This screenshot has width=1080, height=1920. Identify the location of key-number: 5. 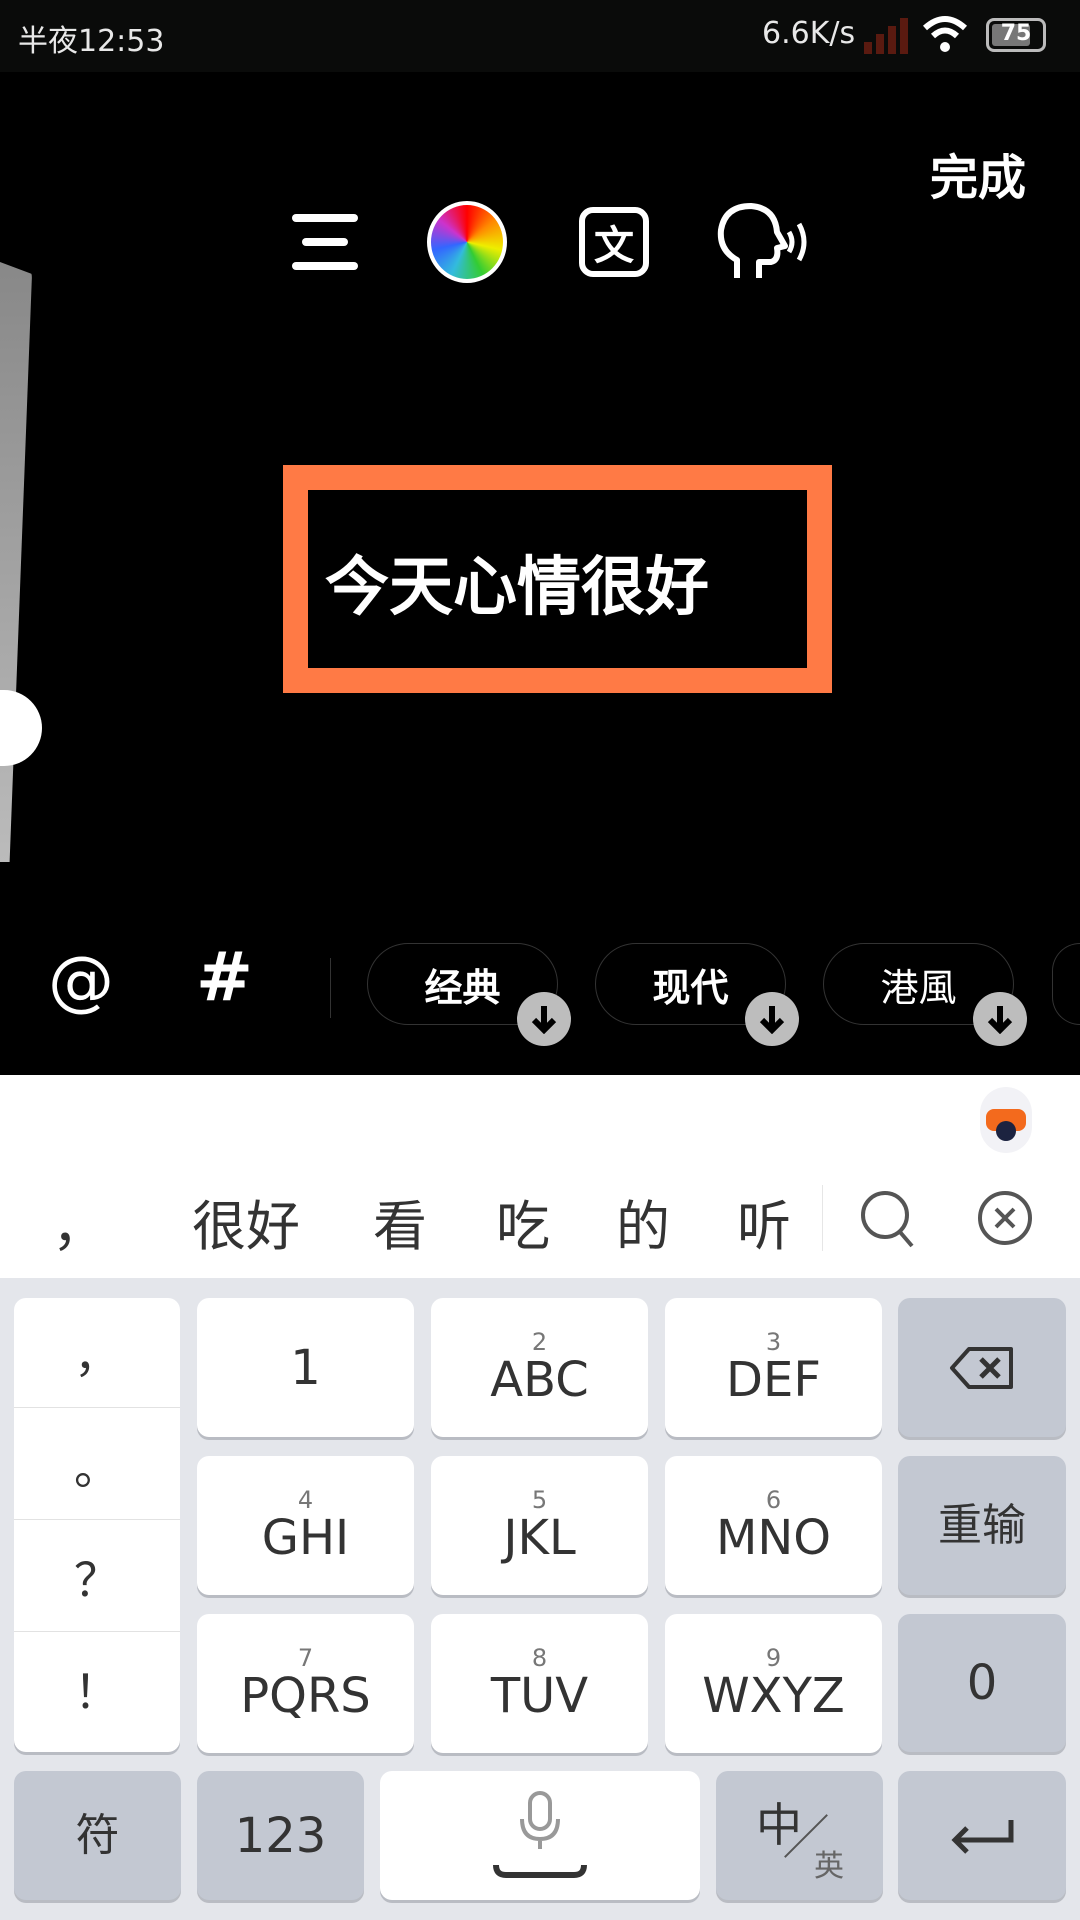
(539, 1499).